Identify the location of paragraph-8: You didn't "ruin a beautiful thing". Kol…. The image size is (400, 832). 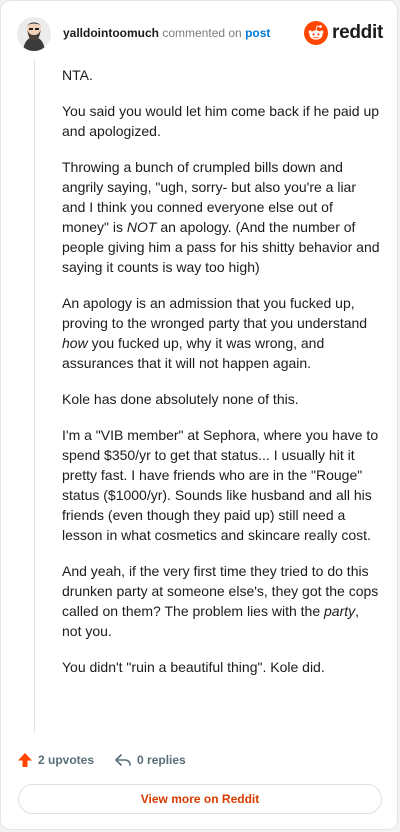
(193, 667).